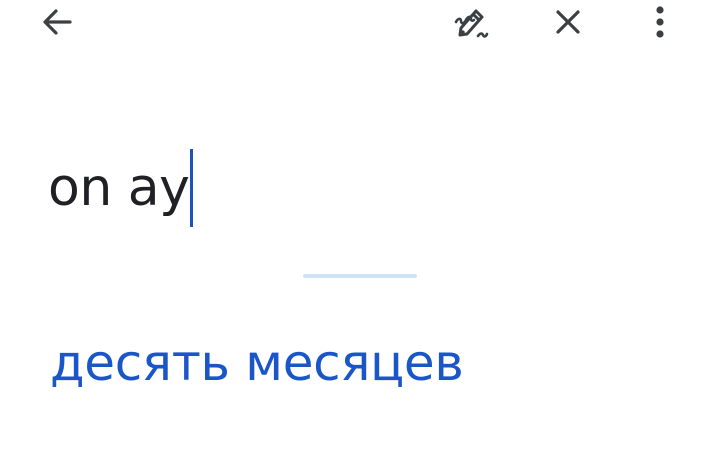 This screenshot has height=460, width=720. I want to click on close-icon, so click(568, 22).